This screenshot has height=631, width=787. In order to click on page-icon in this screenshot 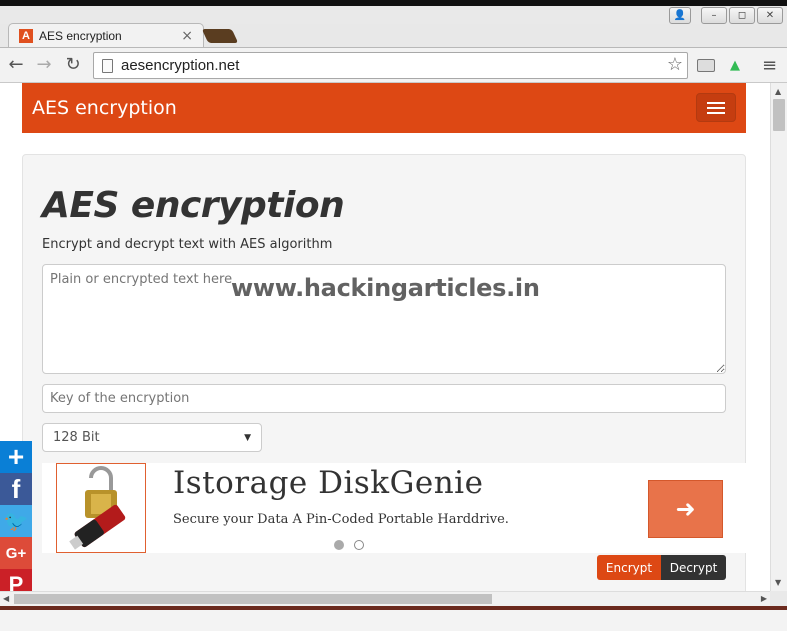, I will do `click(107, 65)`.